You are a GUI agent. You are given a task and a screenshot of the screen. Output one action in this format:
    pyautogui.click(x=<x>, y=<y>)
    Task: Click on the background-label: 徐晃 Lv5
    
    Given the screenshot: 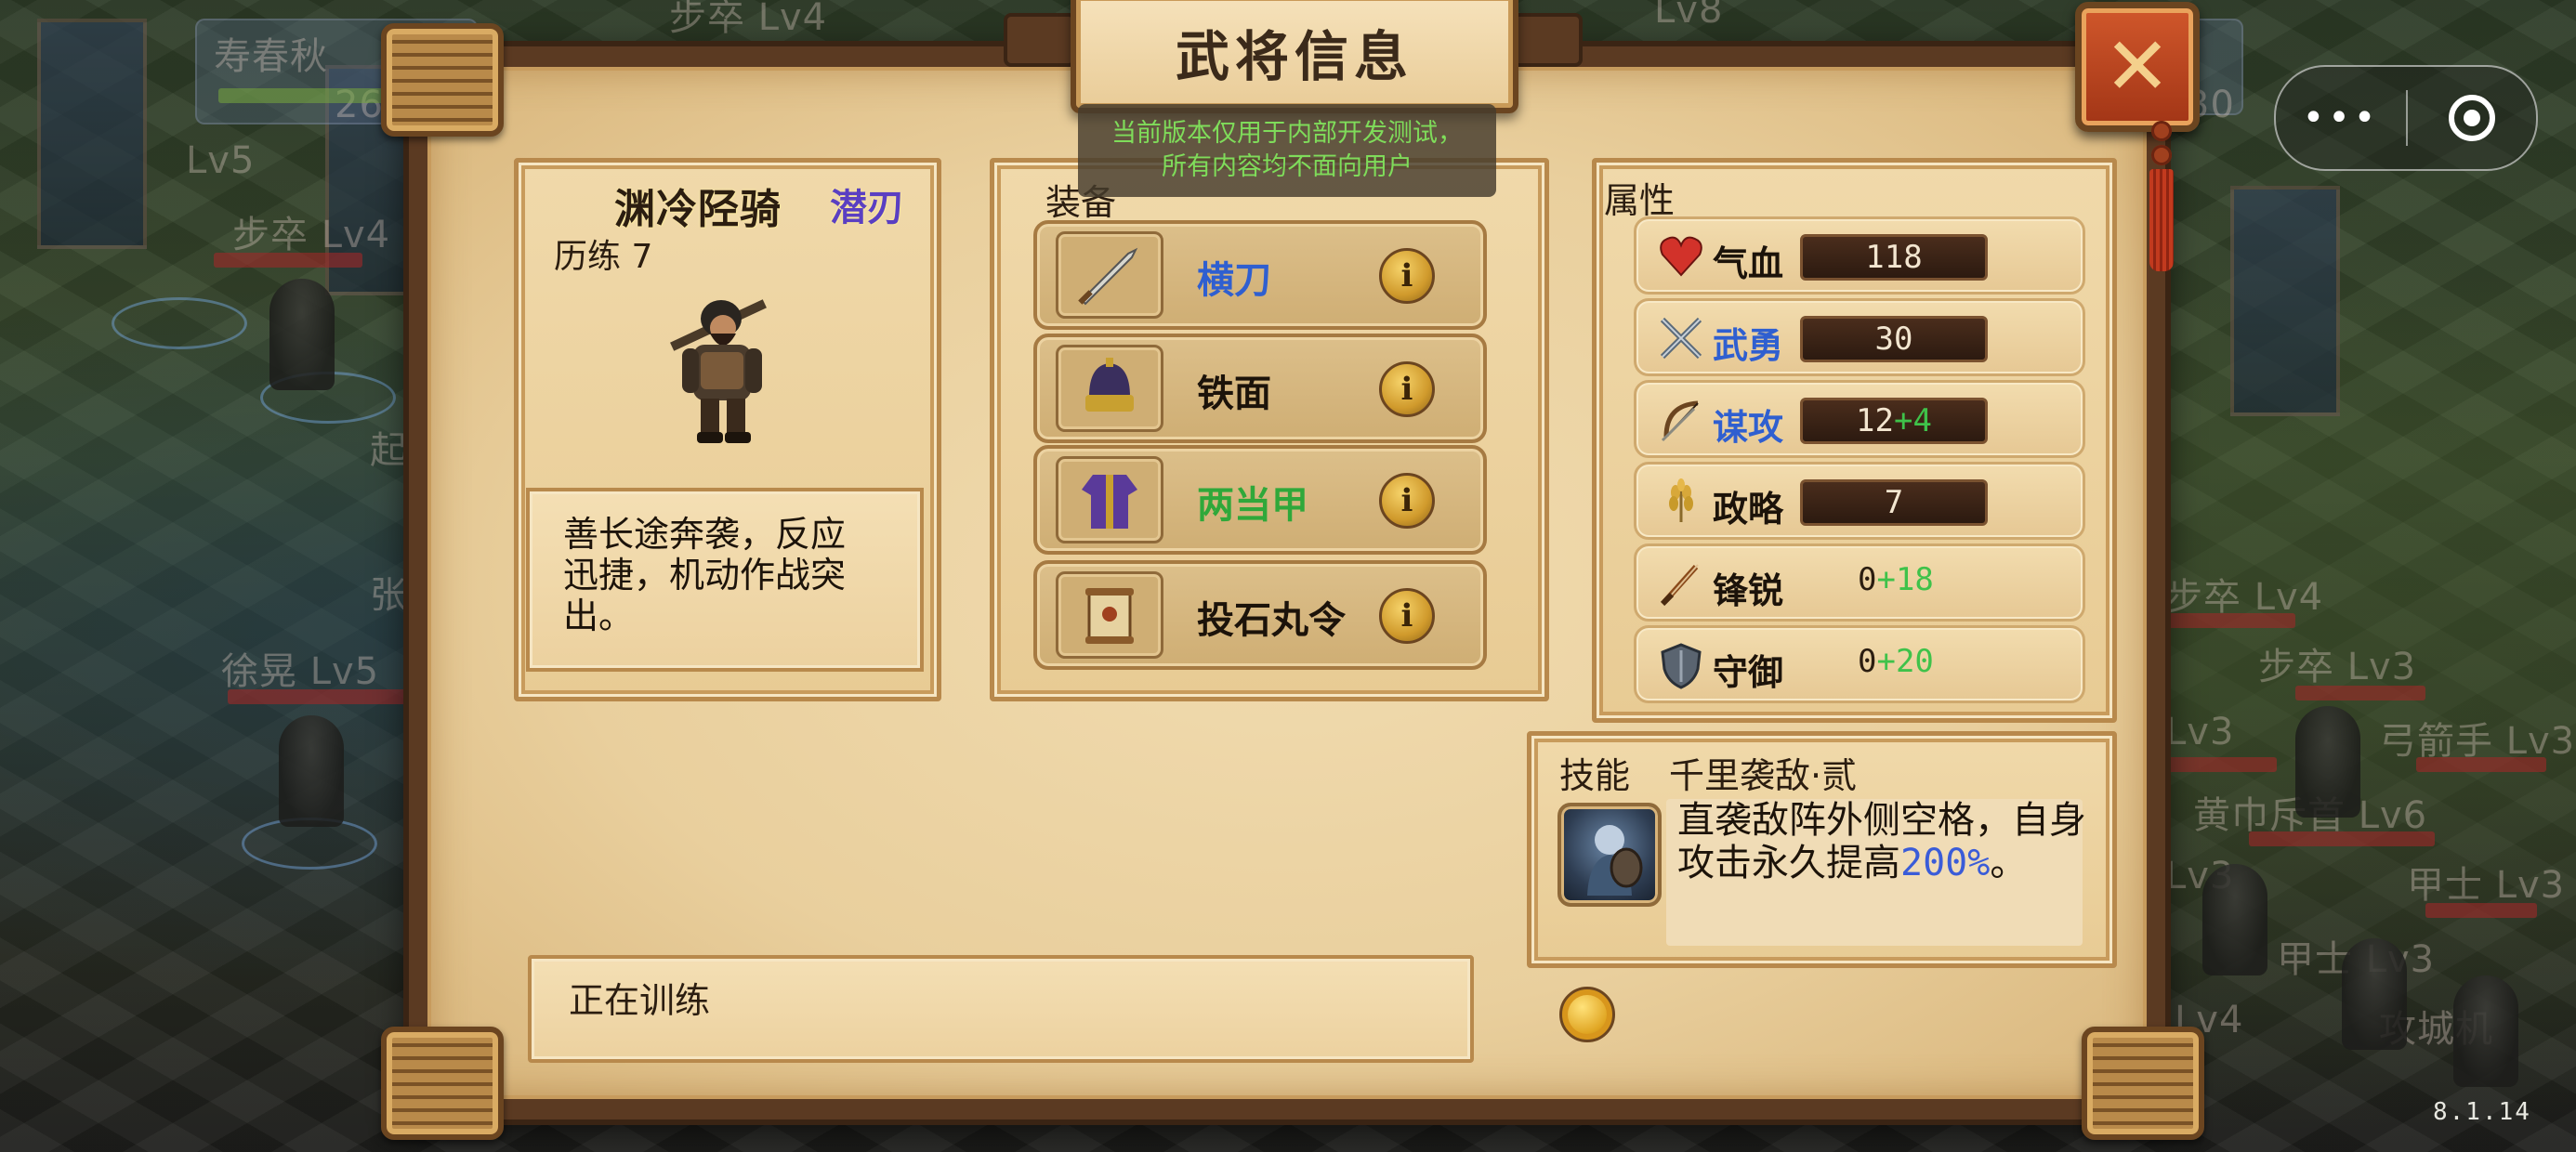 What is the action you would take?
    pyautogui.click(x=300, y=671)
    